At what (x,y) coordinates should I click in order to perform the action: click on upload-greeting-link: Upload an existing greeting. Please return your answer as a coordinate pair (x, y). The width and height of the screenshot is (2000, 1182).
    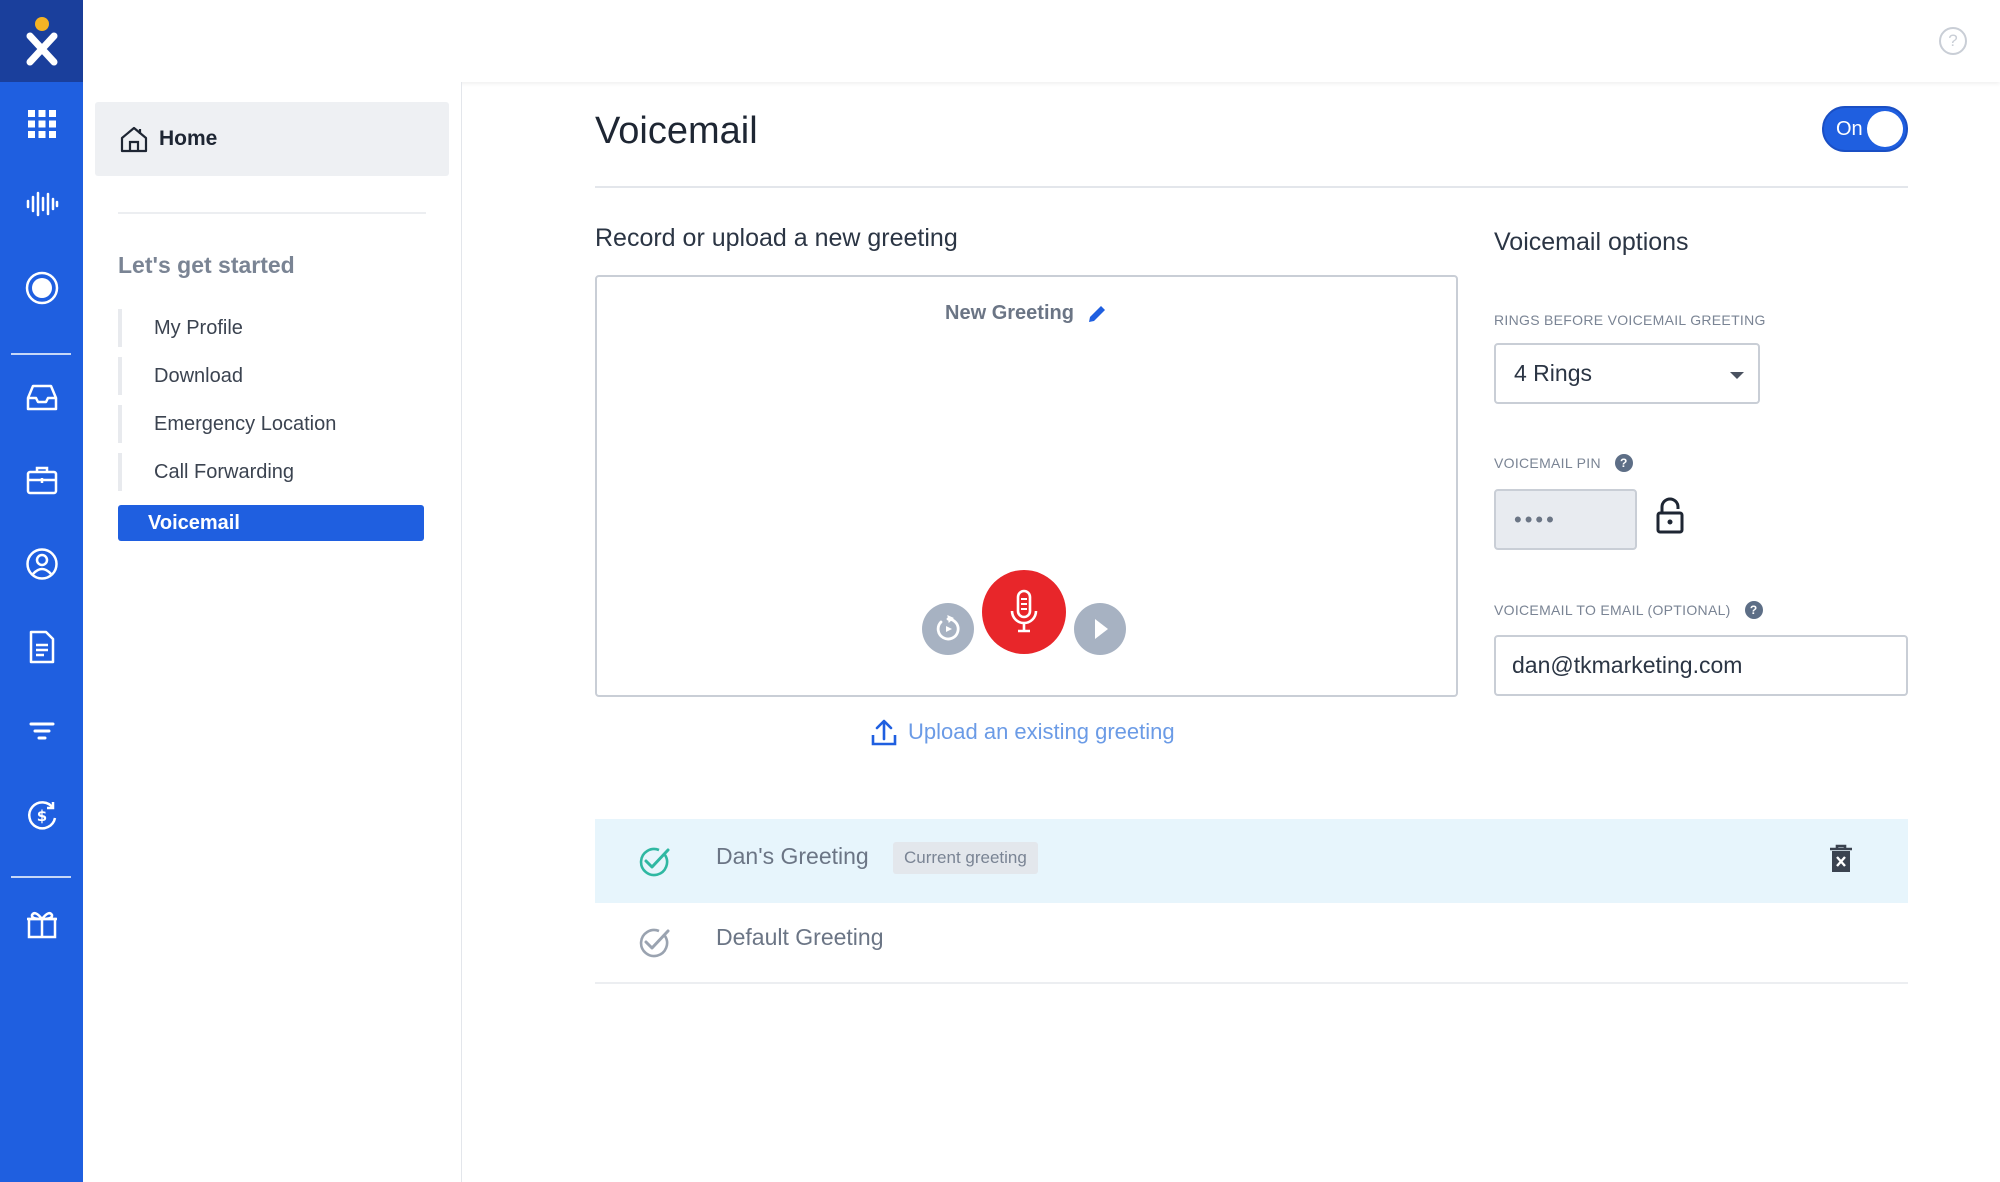
    Looking at the image, I should click on (1022, 732).